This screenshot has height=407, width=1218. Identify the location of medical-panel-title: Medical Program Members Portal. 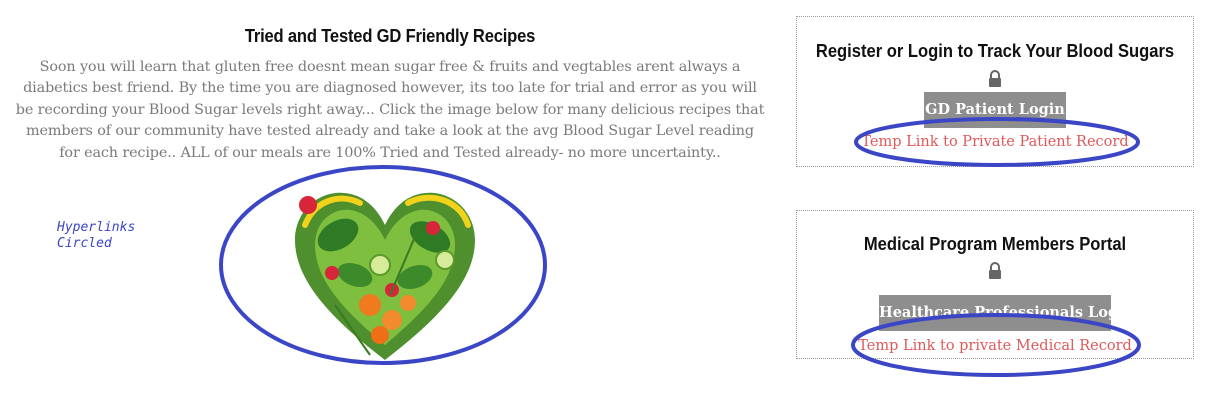
(995, 244).